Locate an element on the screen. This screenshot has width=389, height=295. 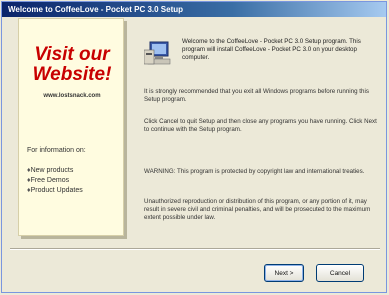
info-heading: For information on: is located at coordinates (56, 150).